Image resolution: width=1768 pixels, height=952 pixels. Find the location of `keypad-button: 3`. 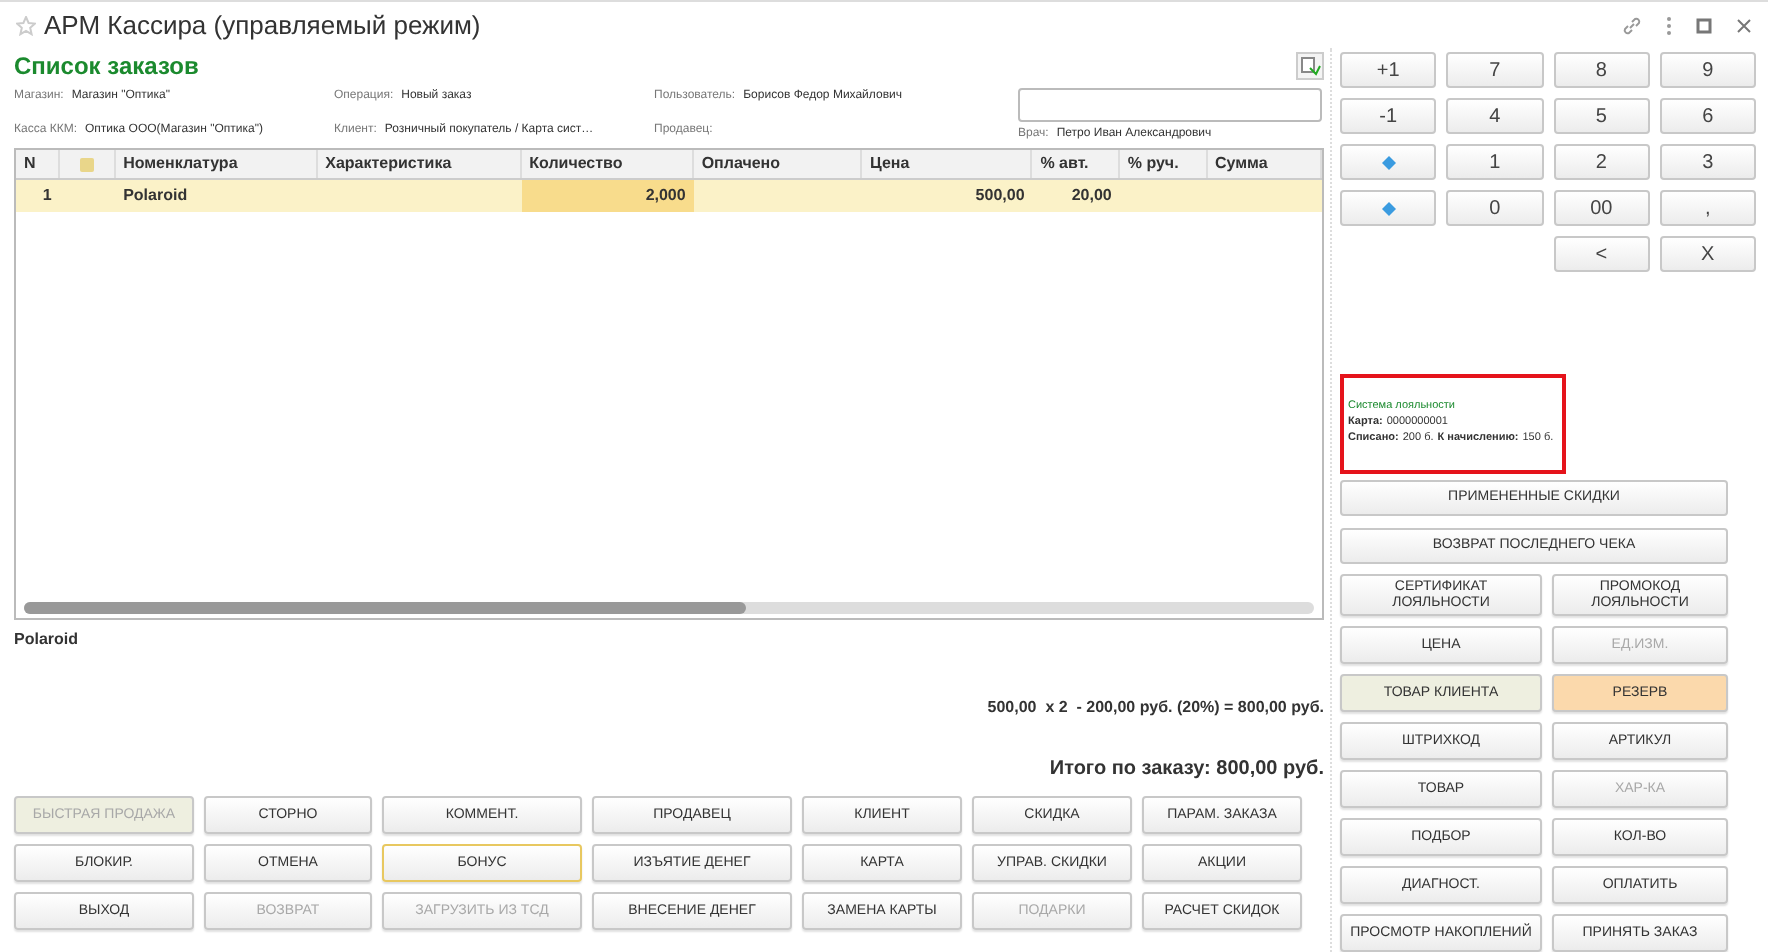

keypad-button: 3 is located at coordinates (1707, 162).